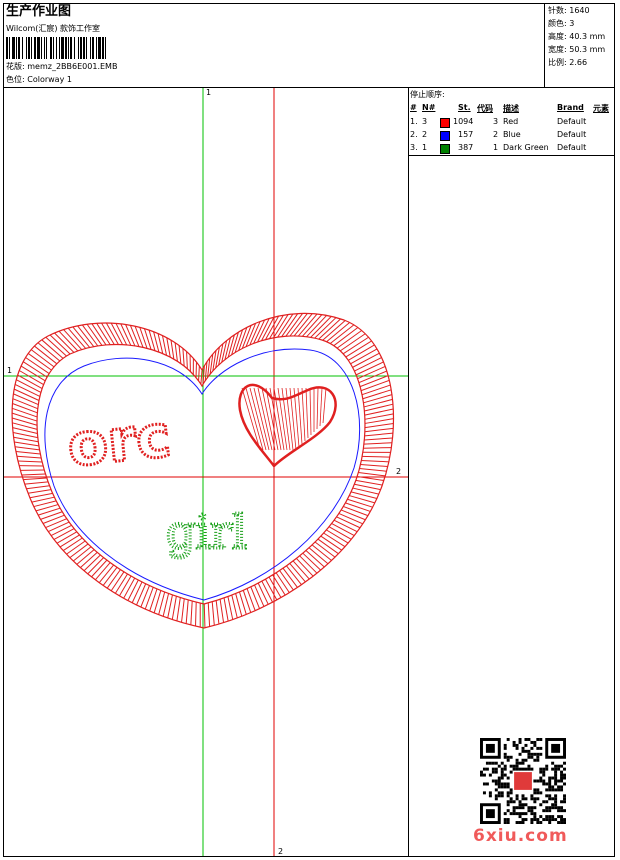 This screenshot has width=620, height=860. I want to click on col-header-element: 元素, so click(601, 108).